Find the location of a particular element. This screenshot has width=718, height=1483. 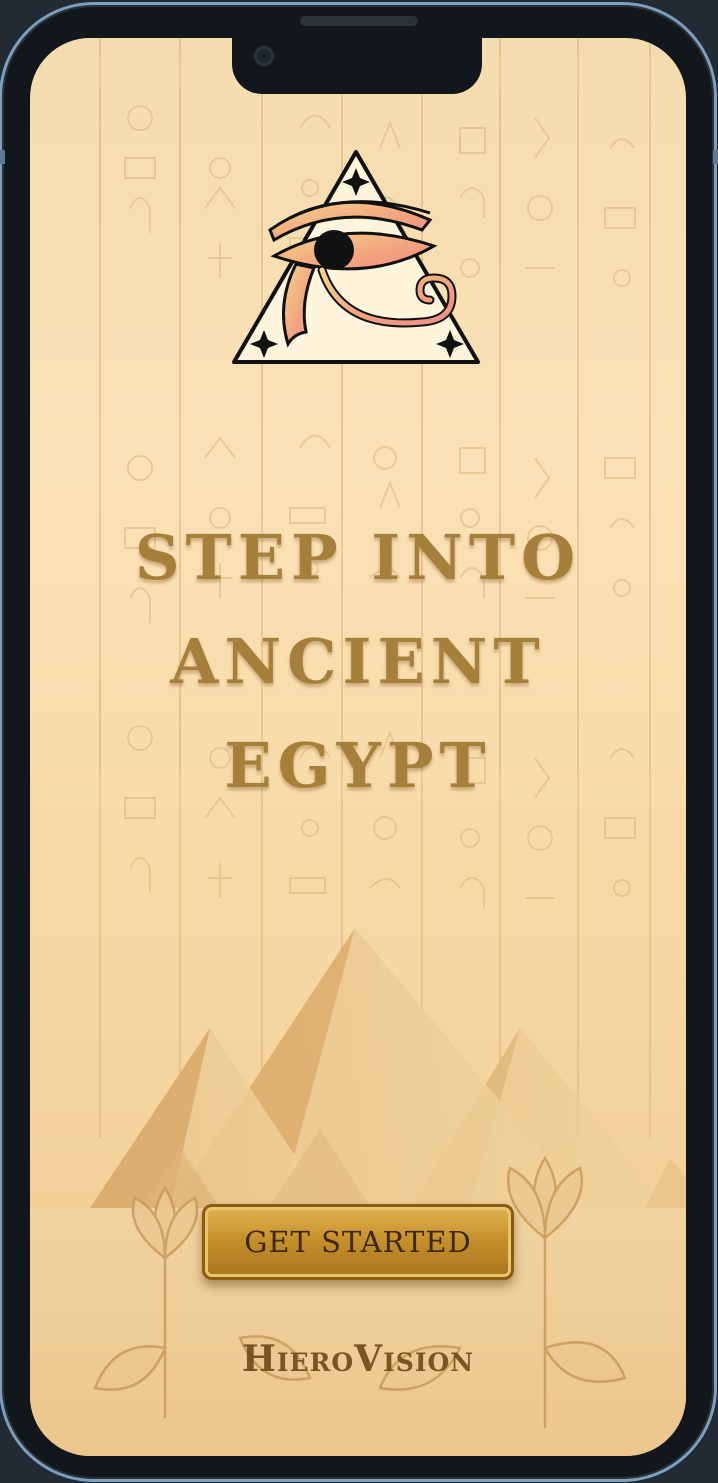

headline-line-1: STEP INTO is located at coordinates (358, 557).